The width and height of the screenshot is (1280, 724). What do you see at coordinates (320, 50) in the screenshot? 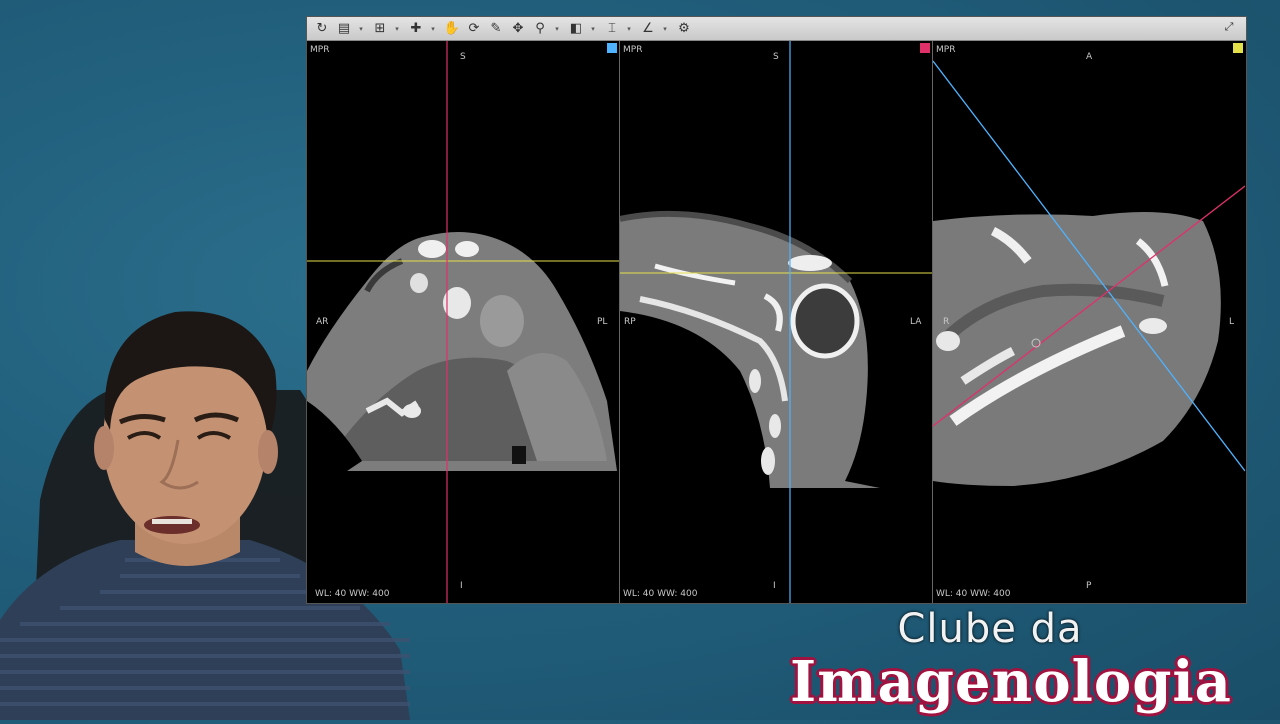
I see `pane-coronal-mode-label: MPR` at bounding box center [320, 50].